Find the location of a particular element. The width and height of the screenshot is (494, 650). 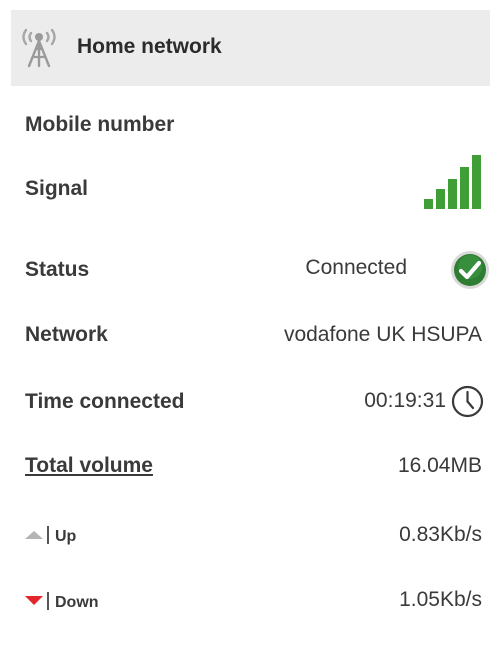

antenna-signal-icon is located at coordinates (39, 48).